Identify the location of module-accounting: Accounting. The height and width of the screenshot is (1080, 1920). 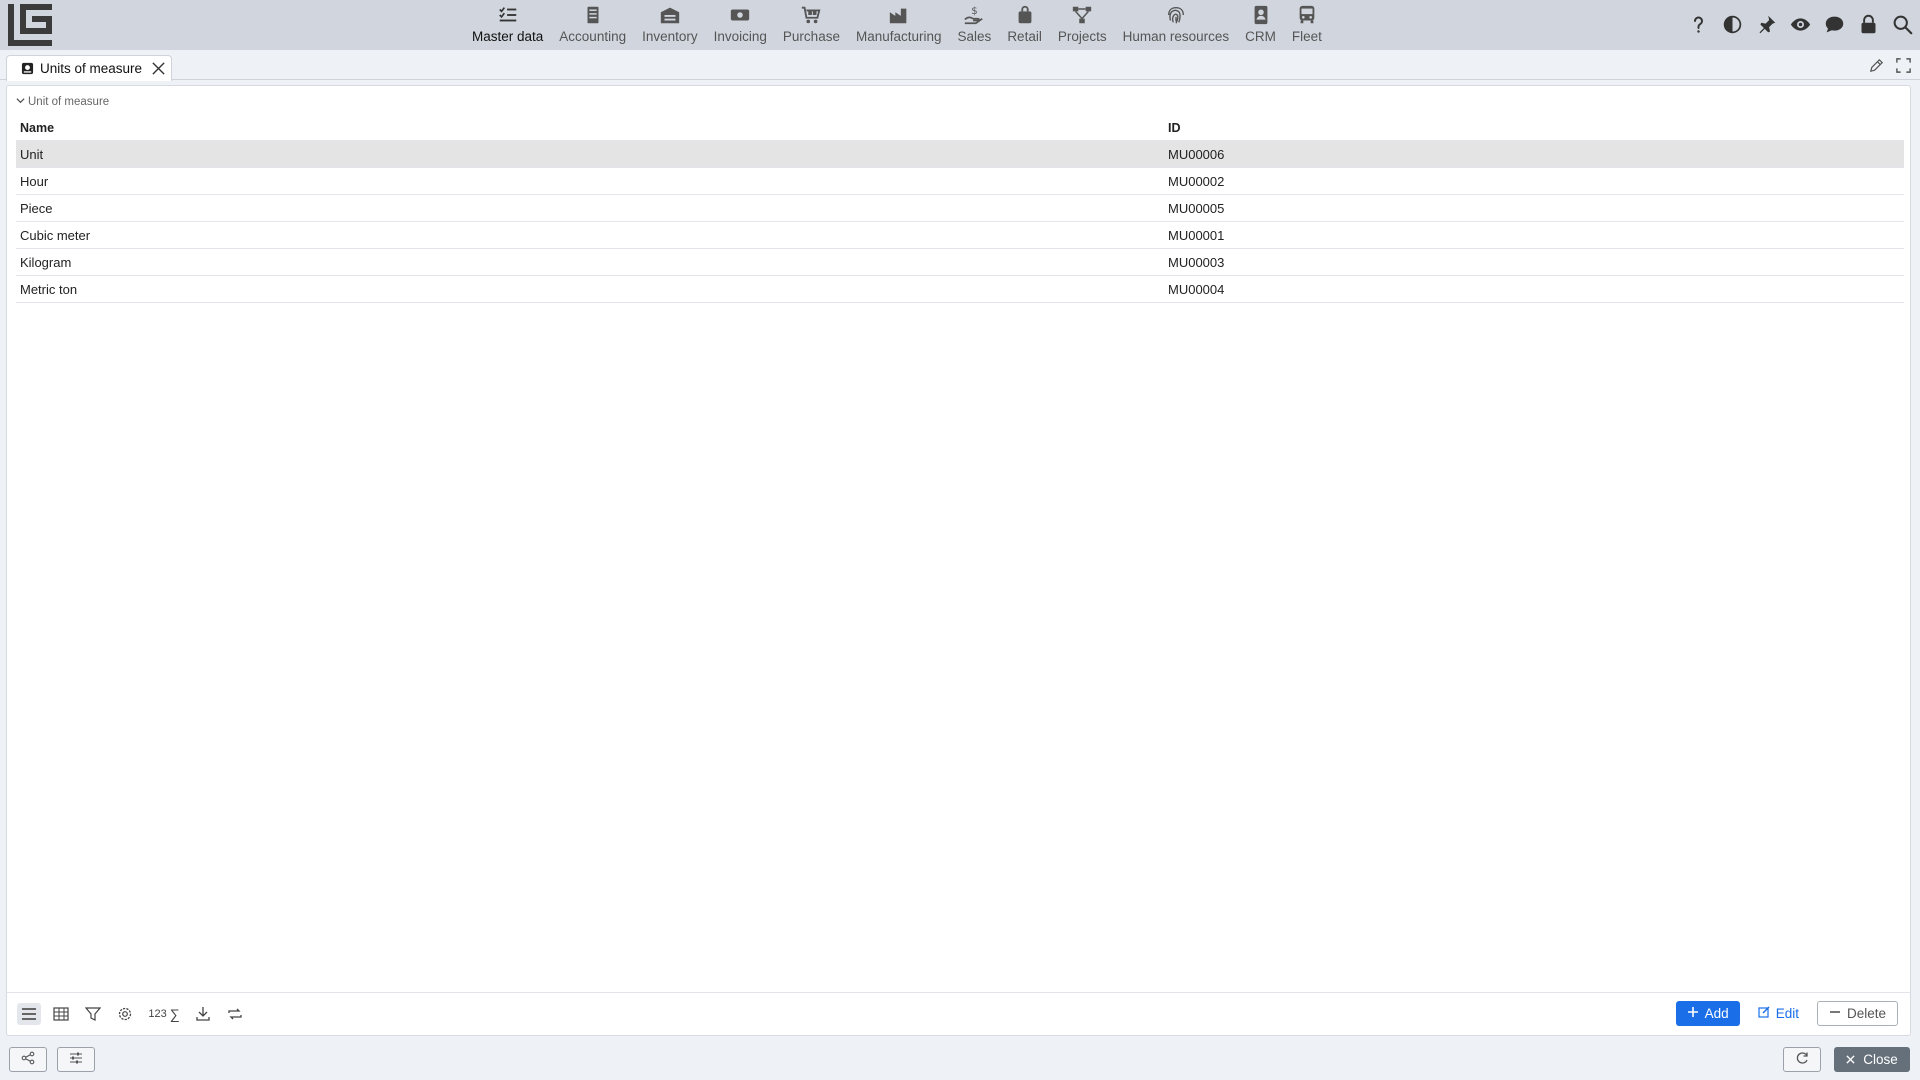
(592, 25).